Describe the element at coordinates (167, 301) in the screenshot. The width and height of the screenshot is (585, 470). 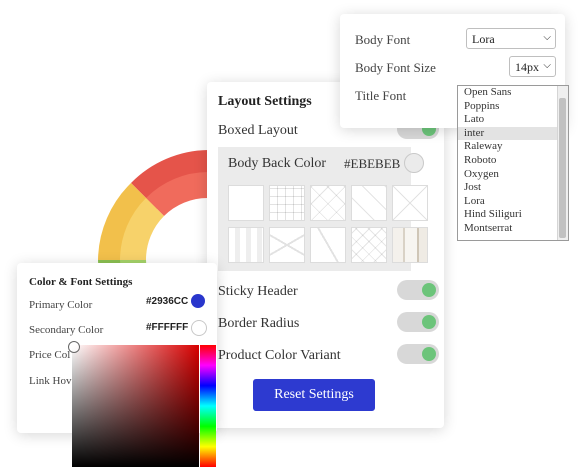
I see `primary-color-value: #2936CC` at that location.